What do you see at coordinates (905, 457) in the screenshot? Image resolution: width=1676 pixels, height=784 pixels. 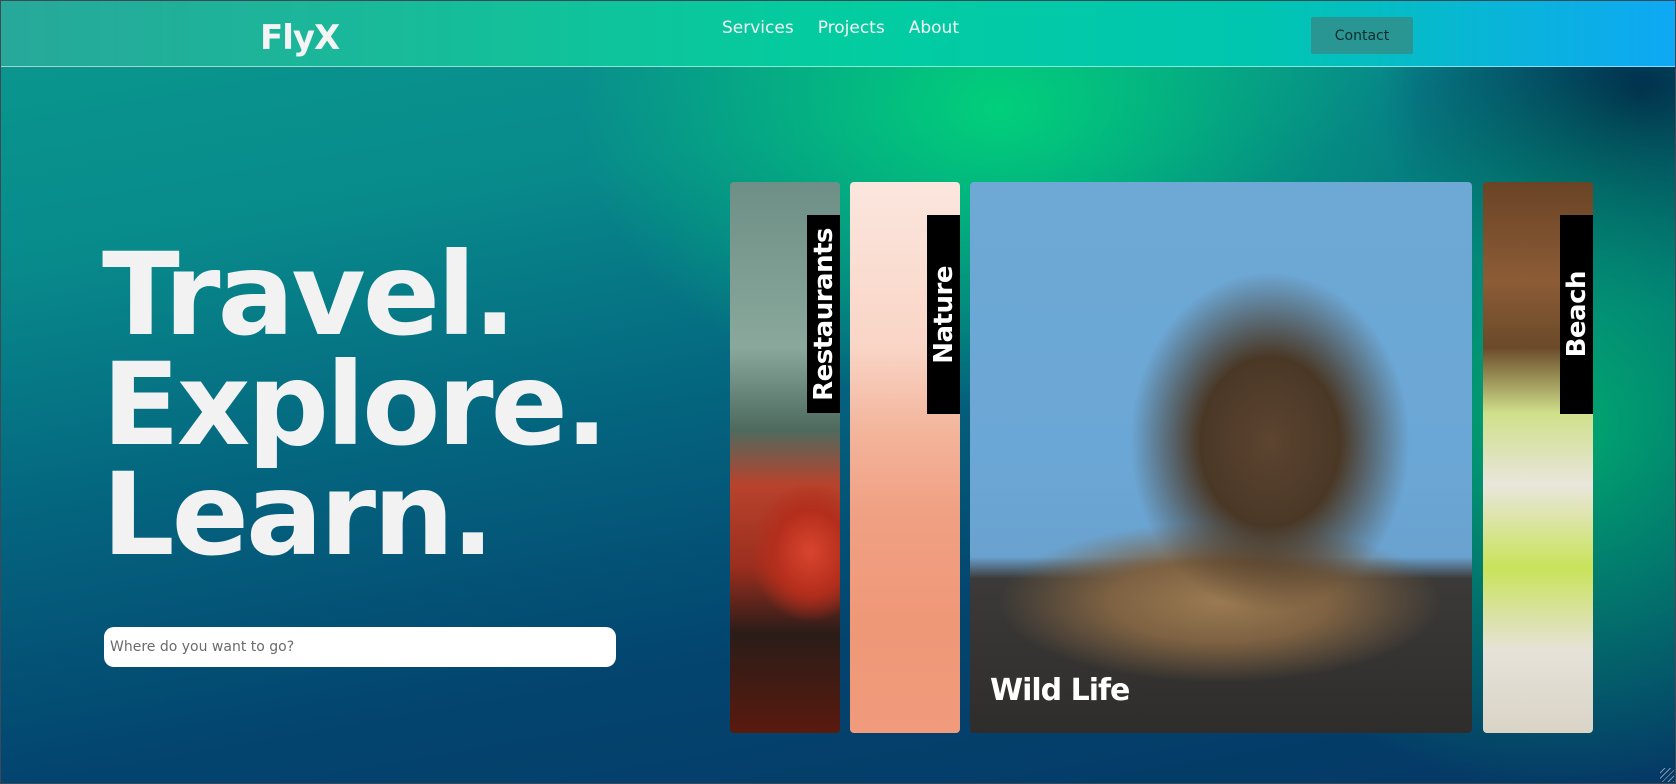 I see `card-nature: Nature` at bounding box center [905, 457].